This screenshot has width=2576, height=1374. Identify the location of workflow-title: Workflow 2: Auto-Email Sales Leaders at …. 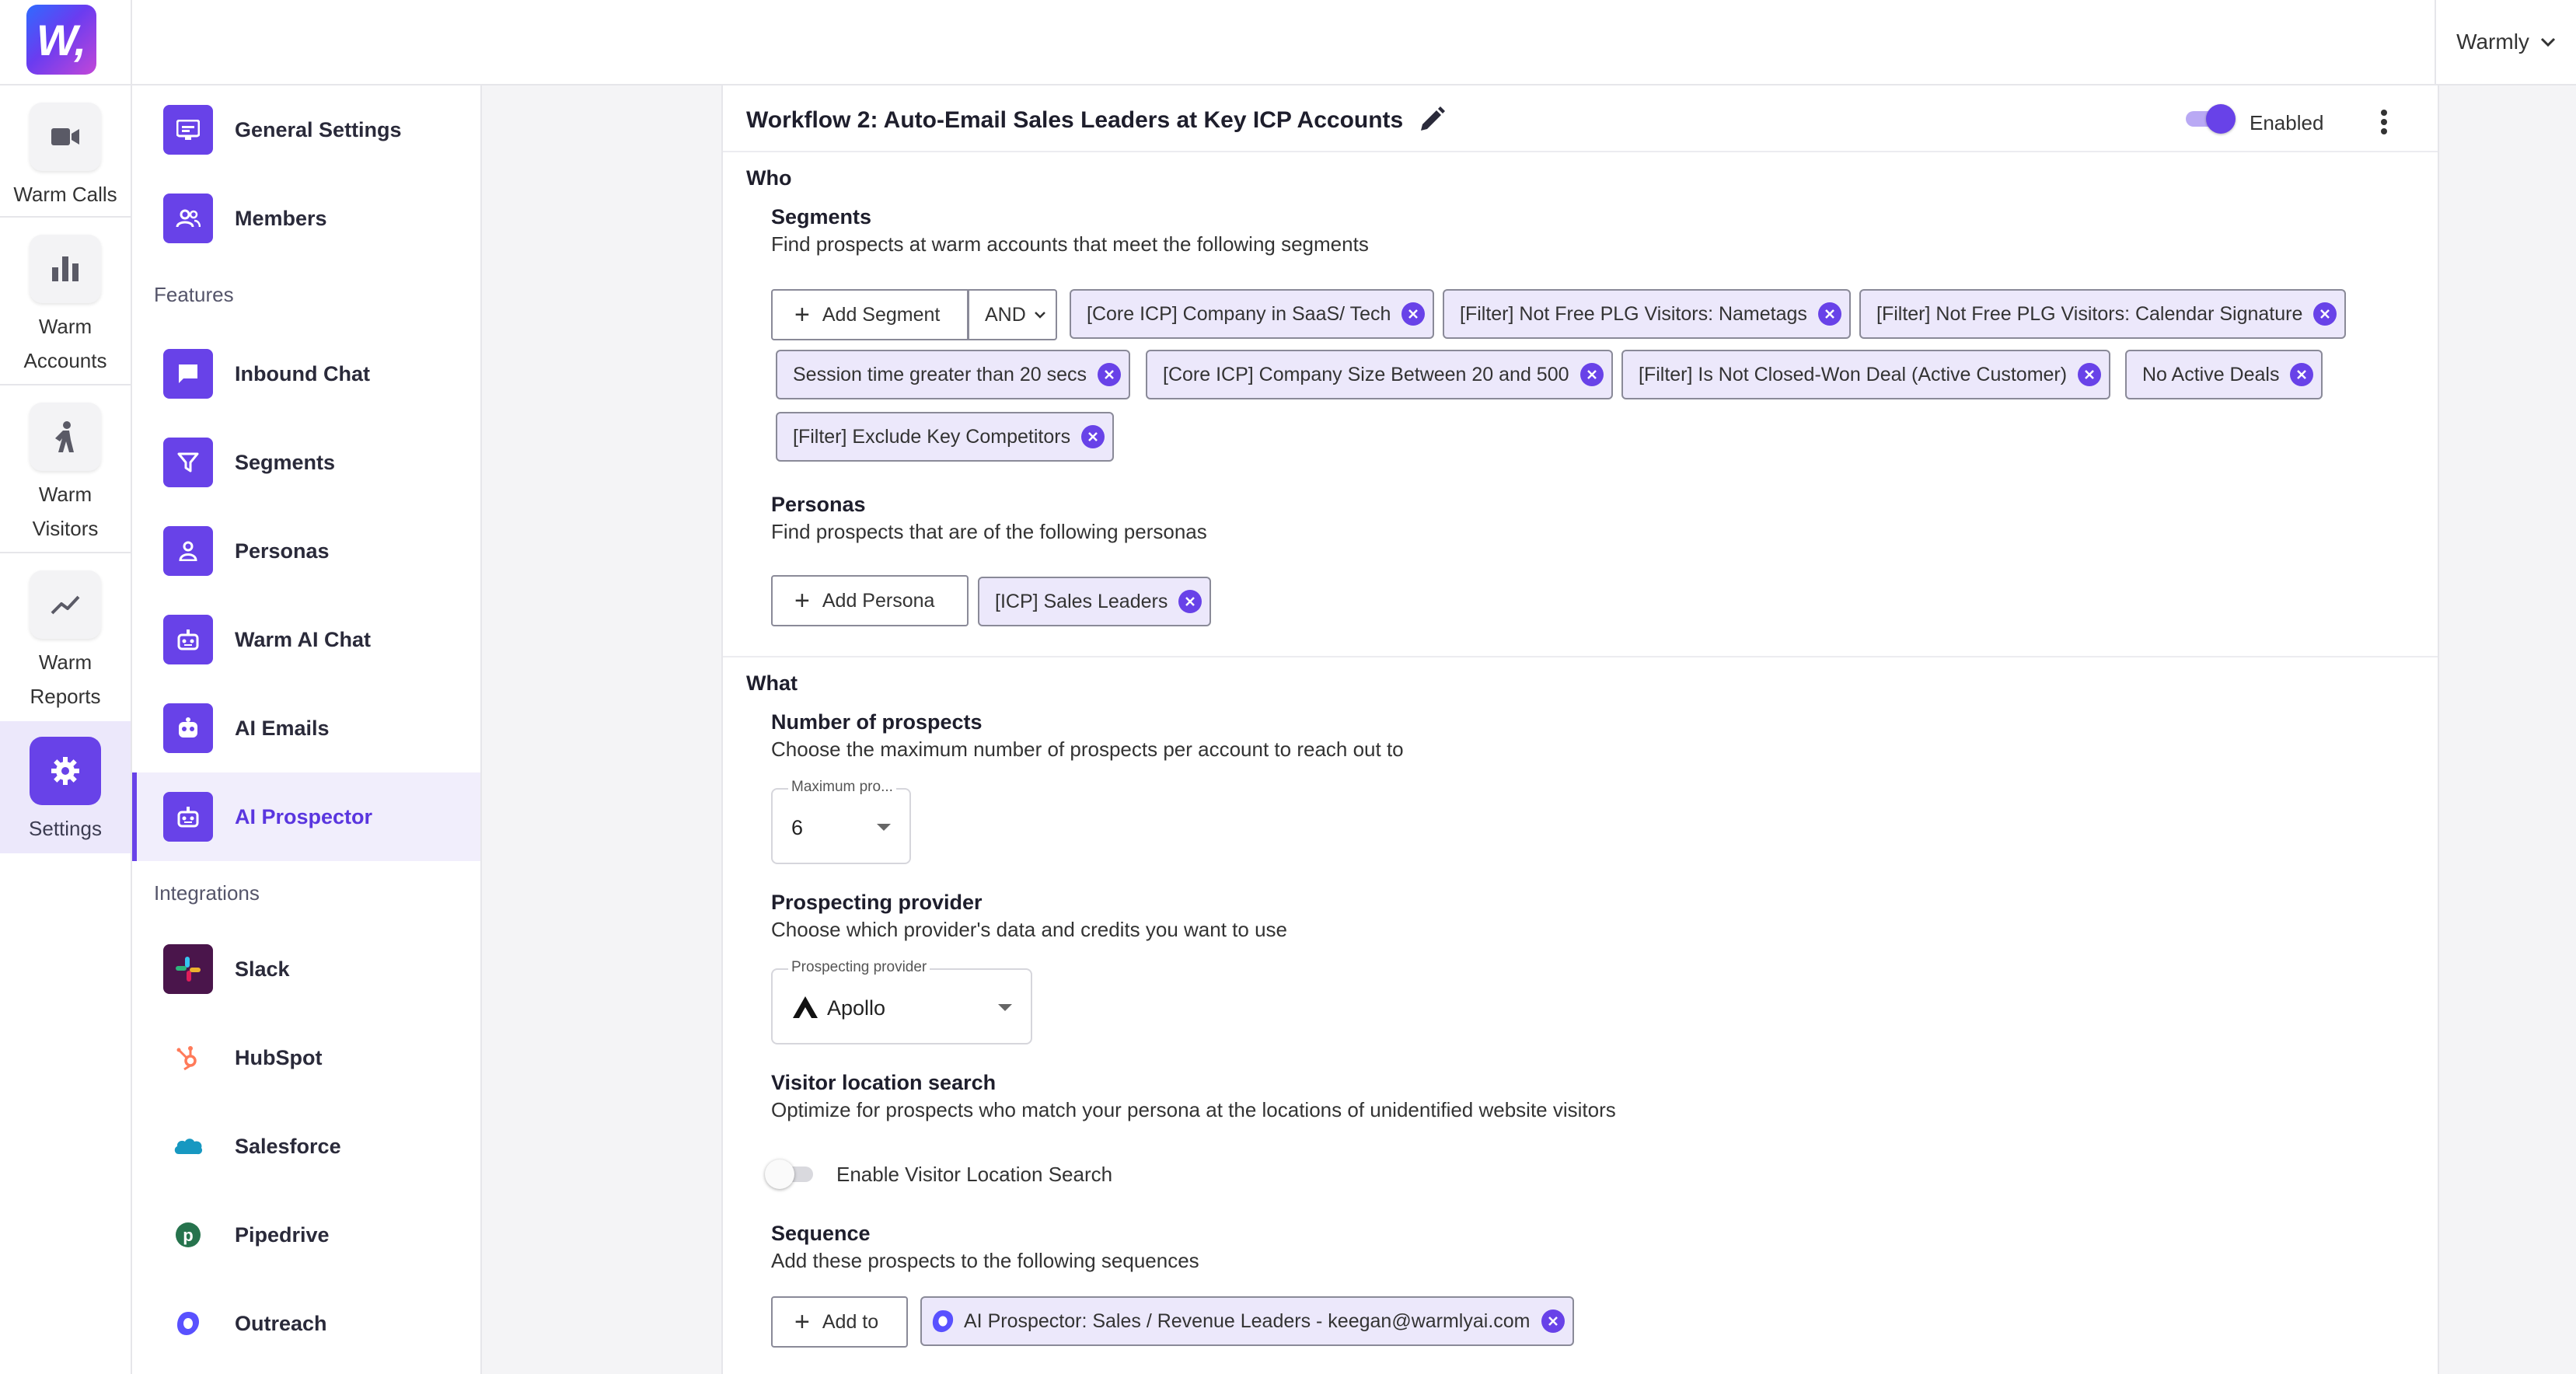
(1075, 120).